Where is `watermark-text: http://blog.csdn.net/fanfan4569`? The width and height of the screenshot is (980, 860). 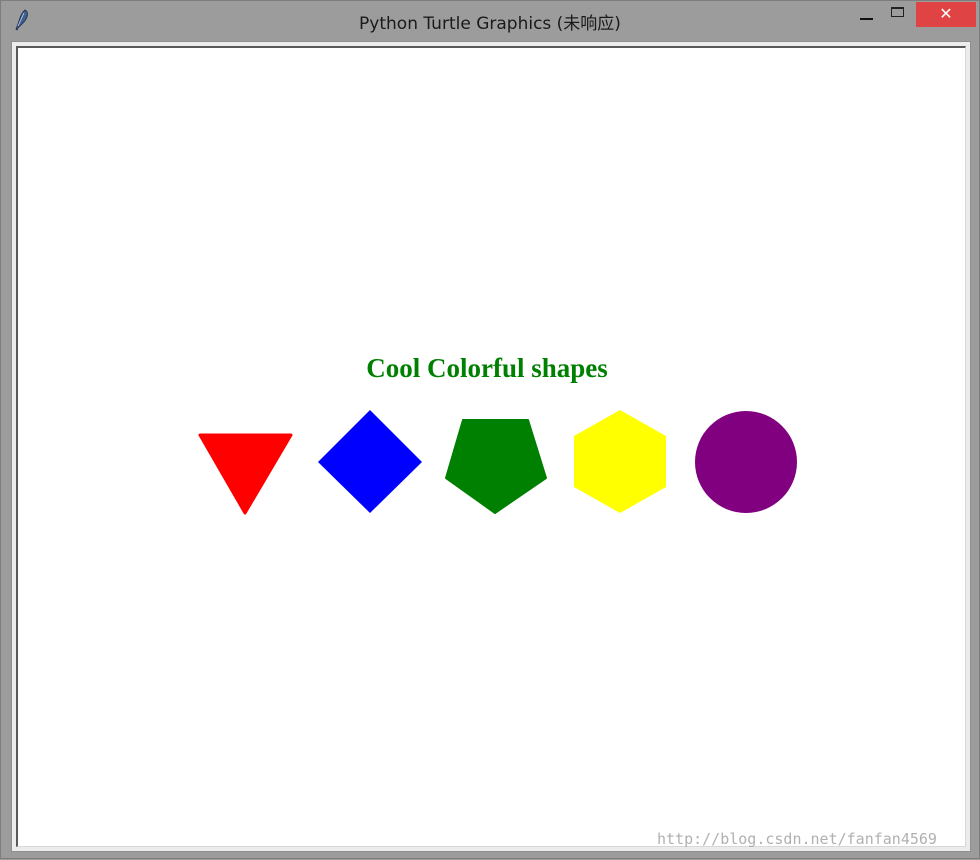
watermark-text: http://blog.csdn.net/fanfan4569 is located at coordinates (797, 839).